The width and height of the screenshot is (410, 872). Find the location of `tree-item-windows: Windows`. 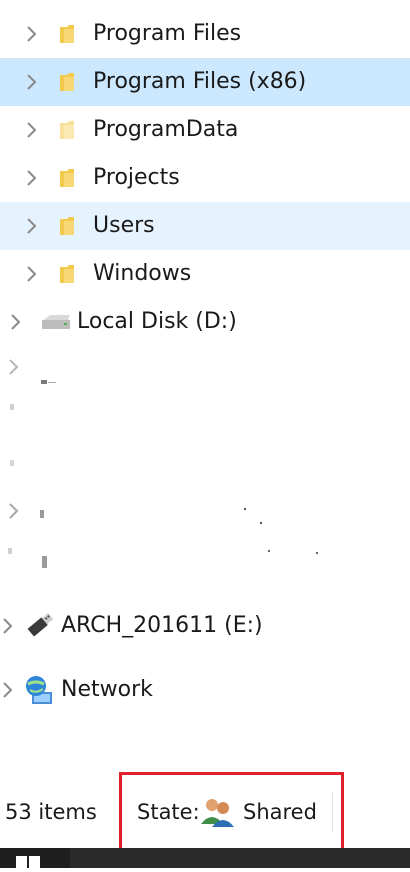

tree-item-windows: Windows is located at coordinates (205, 274).